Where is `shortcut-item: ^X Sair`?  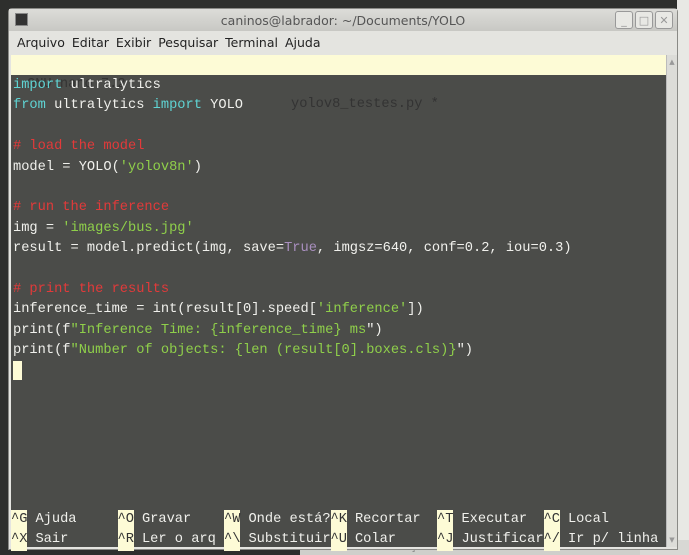
shortcut-item: ^X Sair is located at coordinates (64, 540).